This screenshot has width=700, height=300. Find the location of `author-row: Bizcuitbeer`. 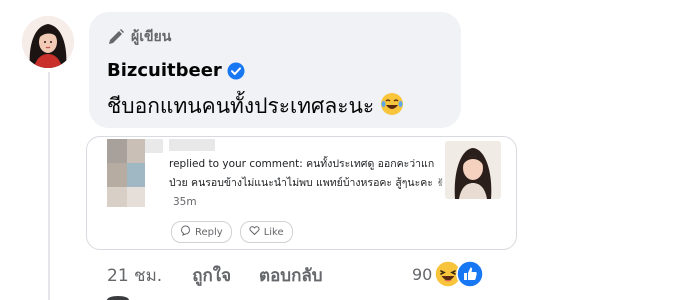

author-row: Bizcuitbeer is located at coordinates (176, 70).